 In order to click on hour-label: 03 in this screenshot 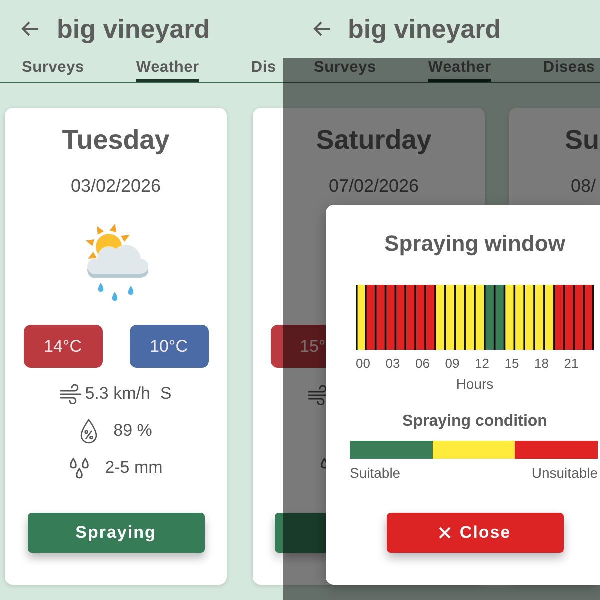, I will do `click(393, 363)`.